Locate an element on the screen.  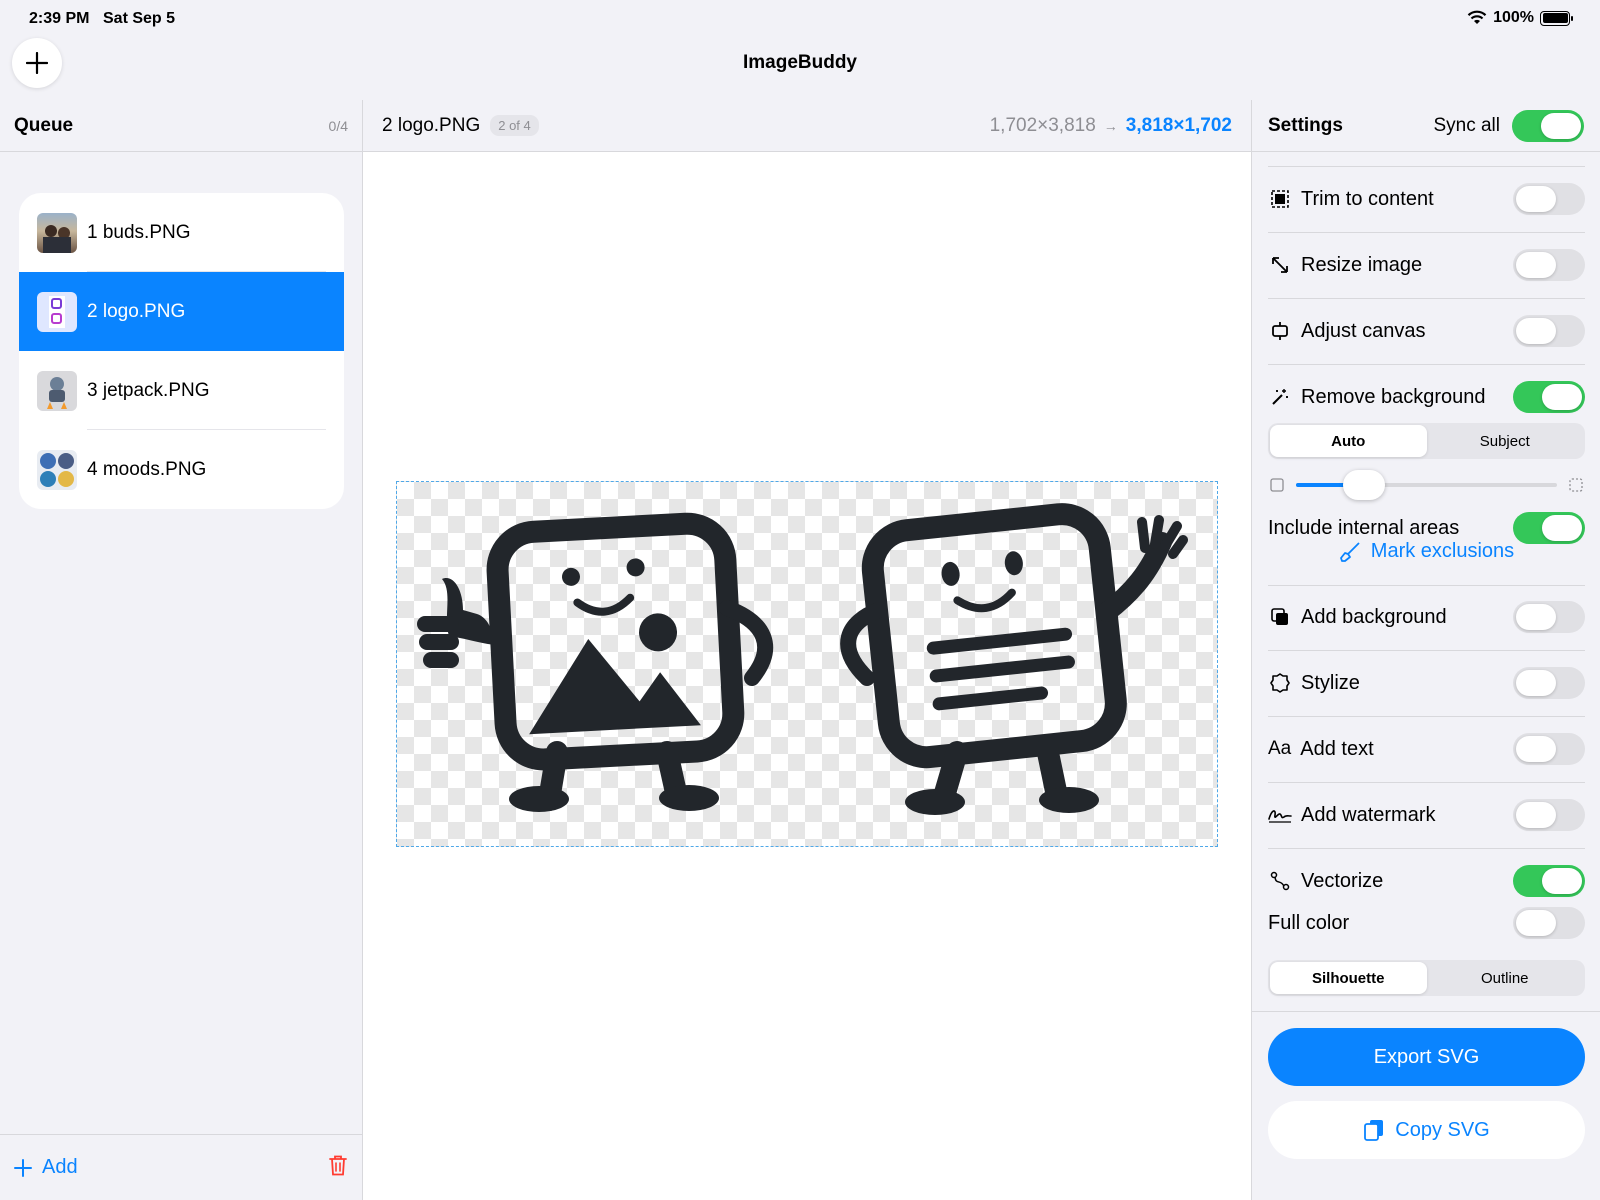
trash-button is located at coordinates (338, 1167).